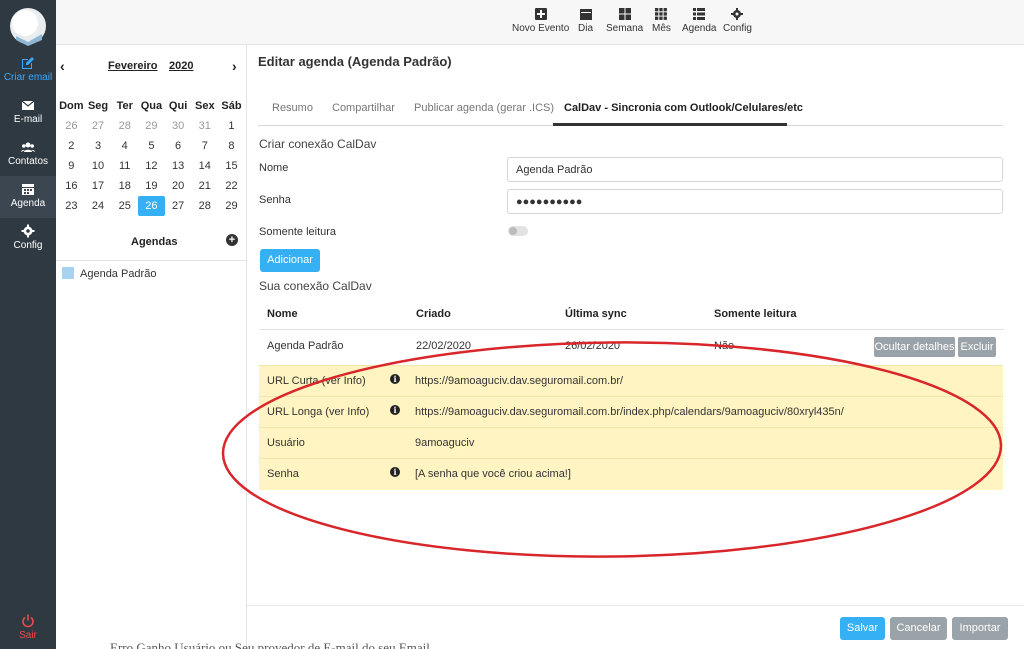 The image size is (1024, 649). What do you see at coordinates (62, 66) in the screenshot?
I see `prev-month-icon: ‹` at bounding box center [62, 66].